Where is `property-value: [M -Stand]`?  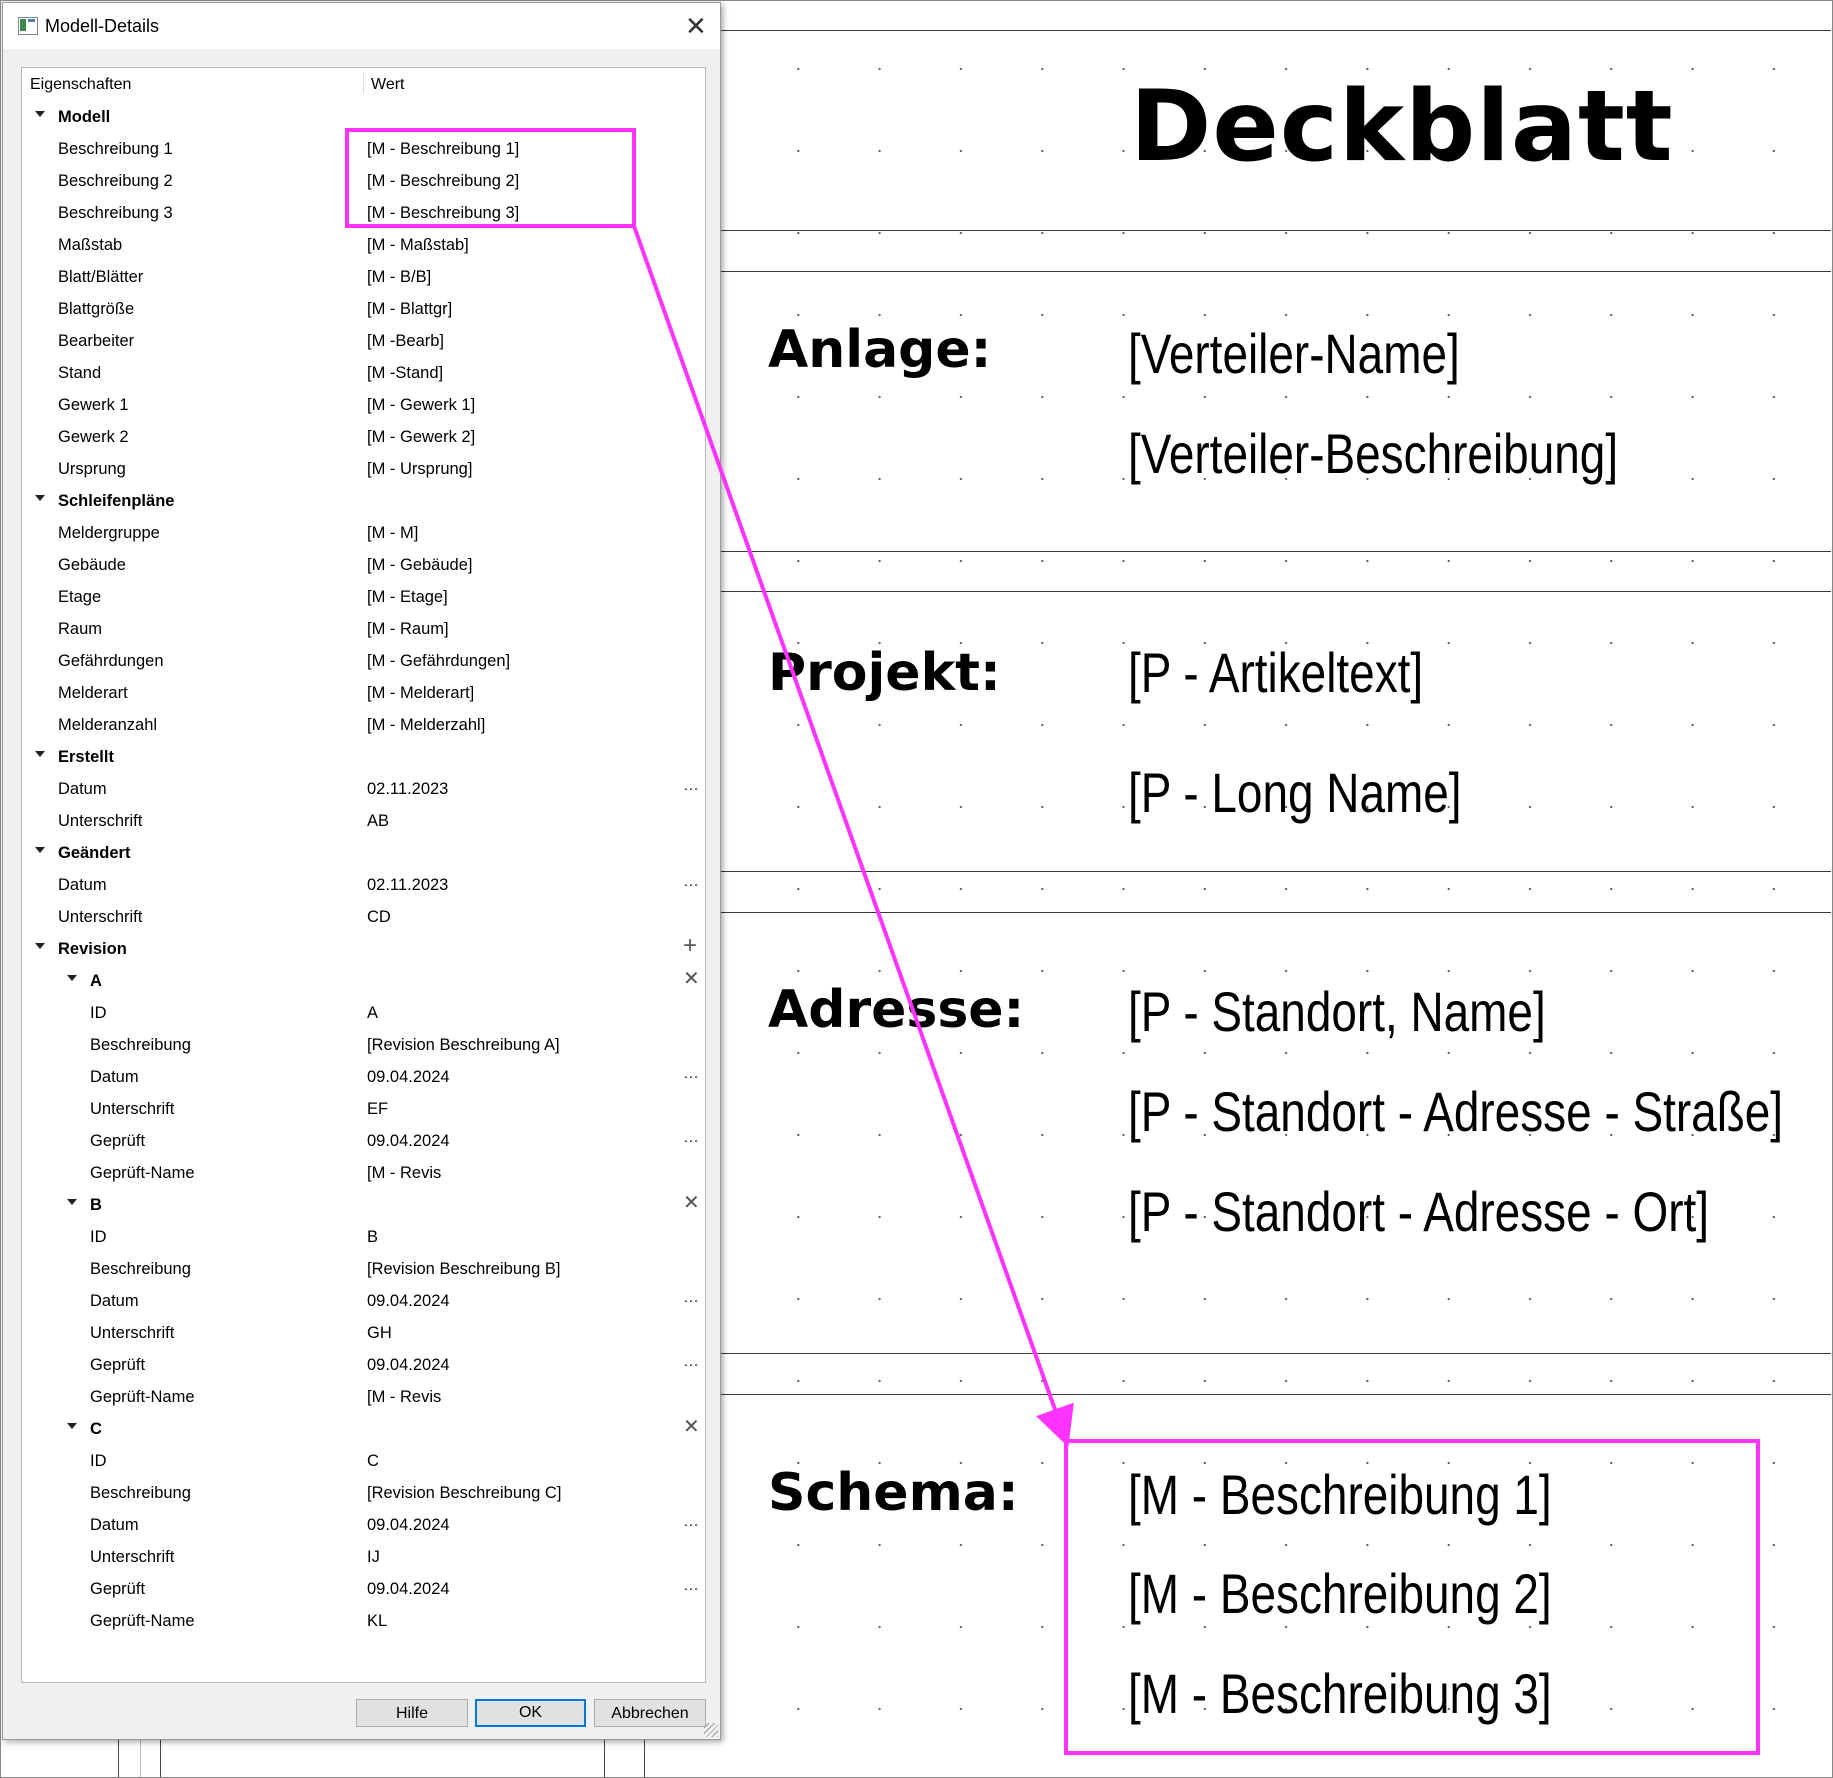 property-value: [M -Stand] is located at coordinates (405, 373).